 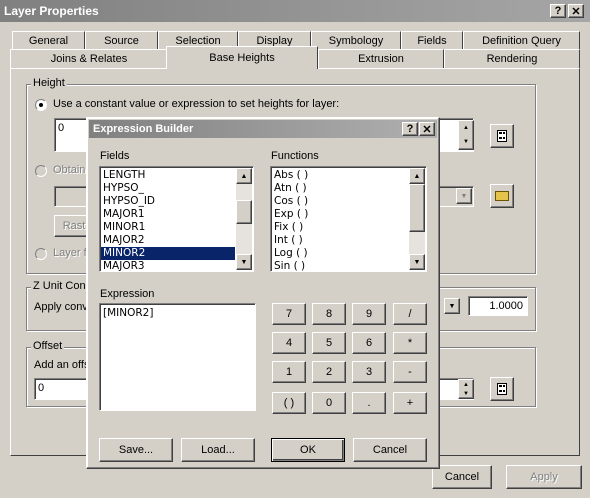 What do you see at coordinates (128, 313) in the screenshot?
I see `expression-text: [MINOR2]` at bounding box center [128, 313].